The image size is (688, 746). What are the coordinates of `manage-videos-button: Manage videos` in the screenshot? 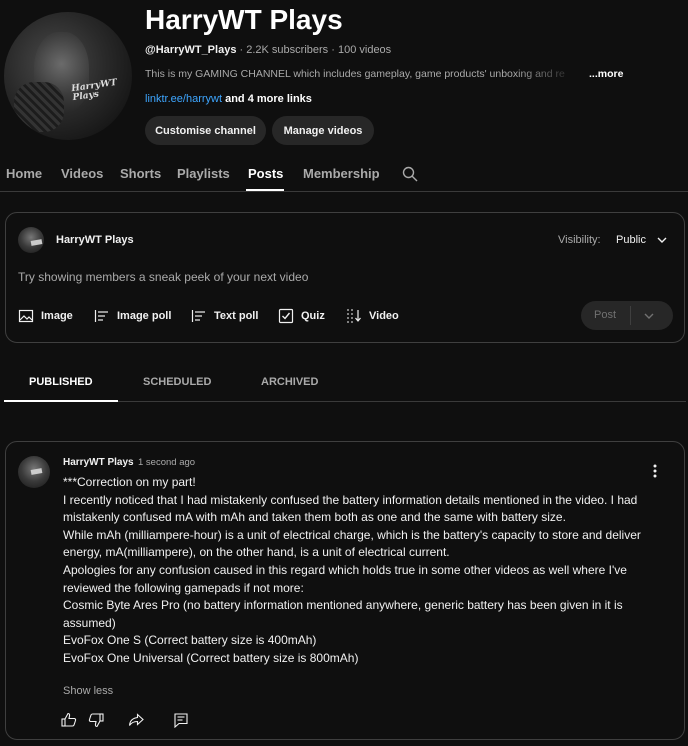 It's located at (323, 130).